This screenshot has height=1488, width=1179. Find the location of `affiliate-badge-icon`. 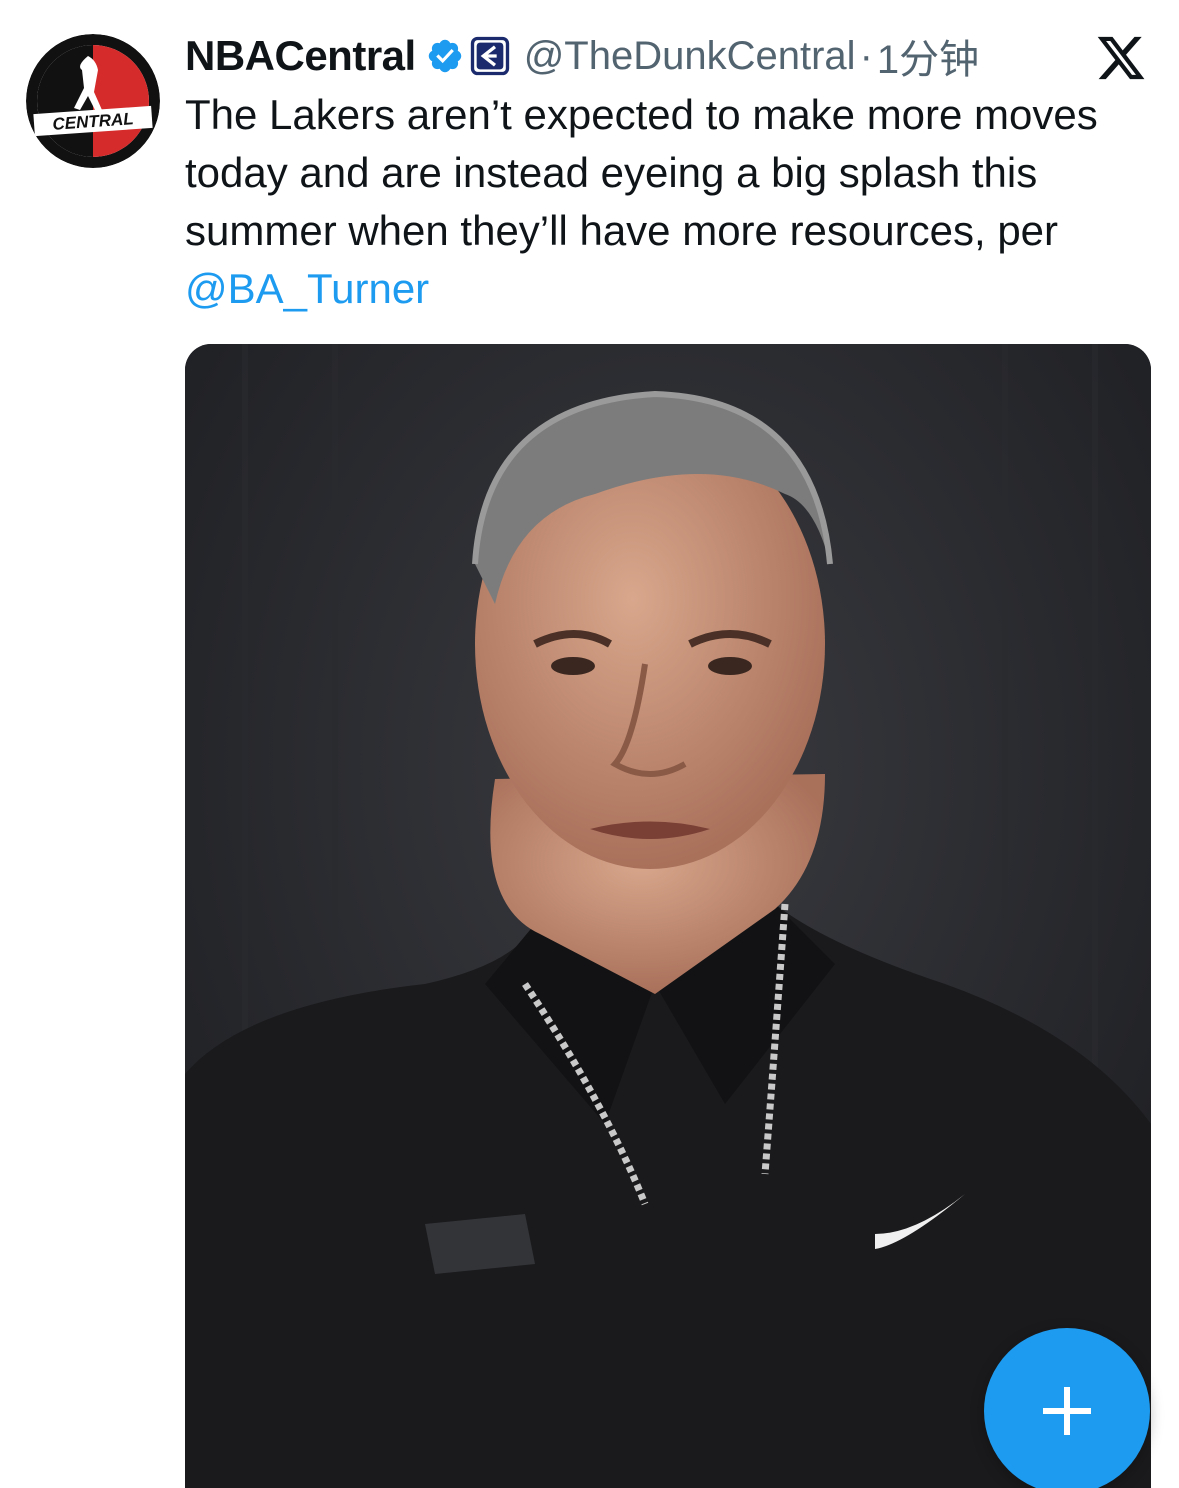

affiliate-badge-icon is located at coordinates (489, 56).